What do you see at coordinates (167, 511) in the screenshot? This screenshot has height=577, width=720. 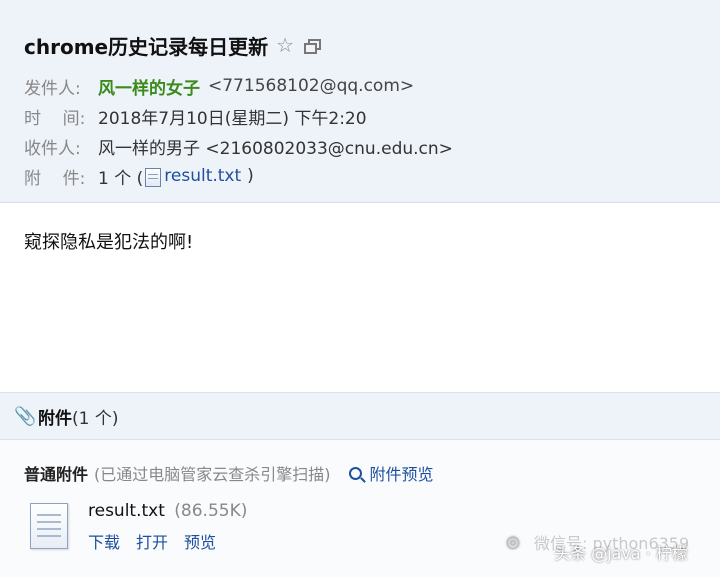 I see `file-name-row: result.txt (86.55K)` at bounding box center [167, 511].